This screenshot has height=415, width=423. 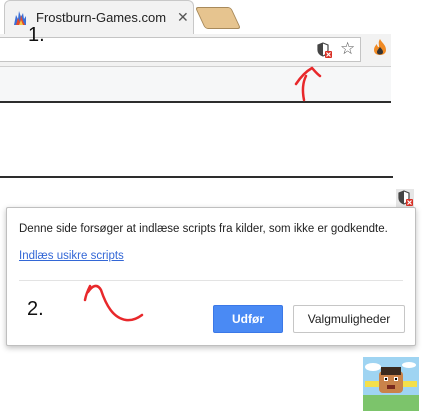 What do you see at coordinates (211, 280) in the screenshot?
I see `popup-divider` at bounding box center [211, 280].